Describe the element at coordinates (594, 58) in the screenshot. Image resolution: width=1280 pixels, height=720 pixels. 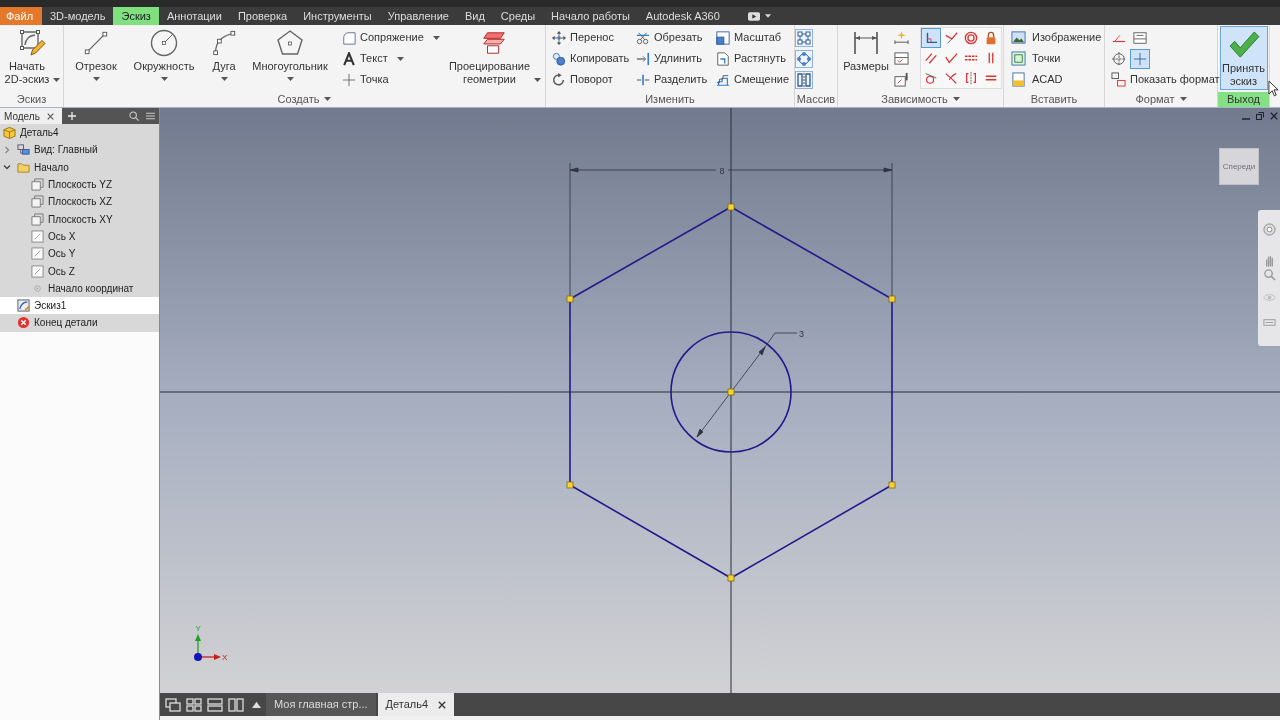
I see `copy-button: Копировать` at that location.